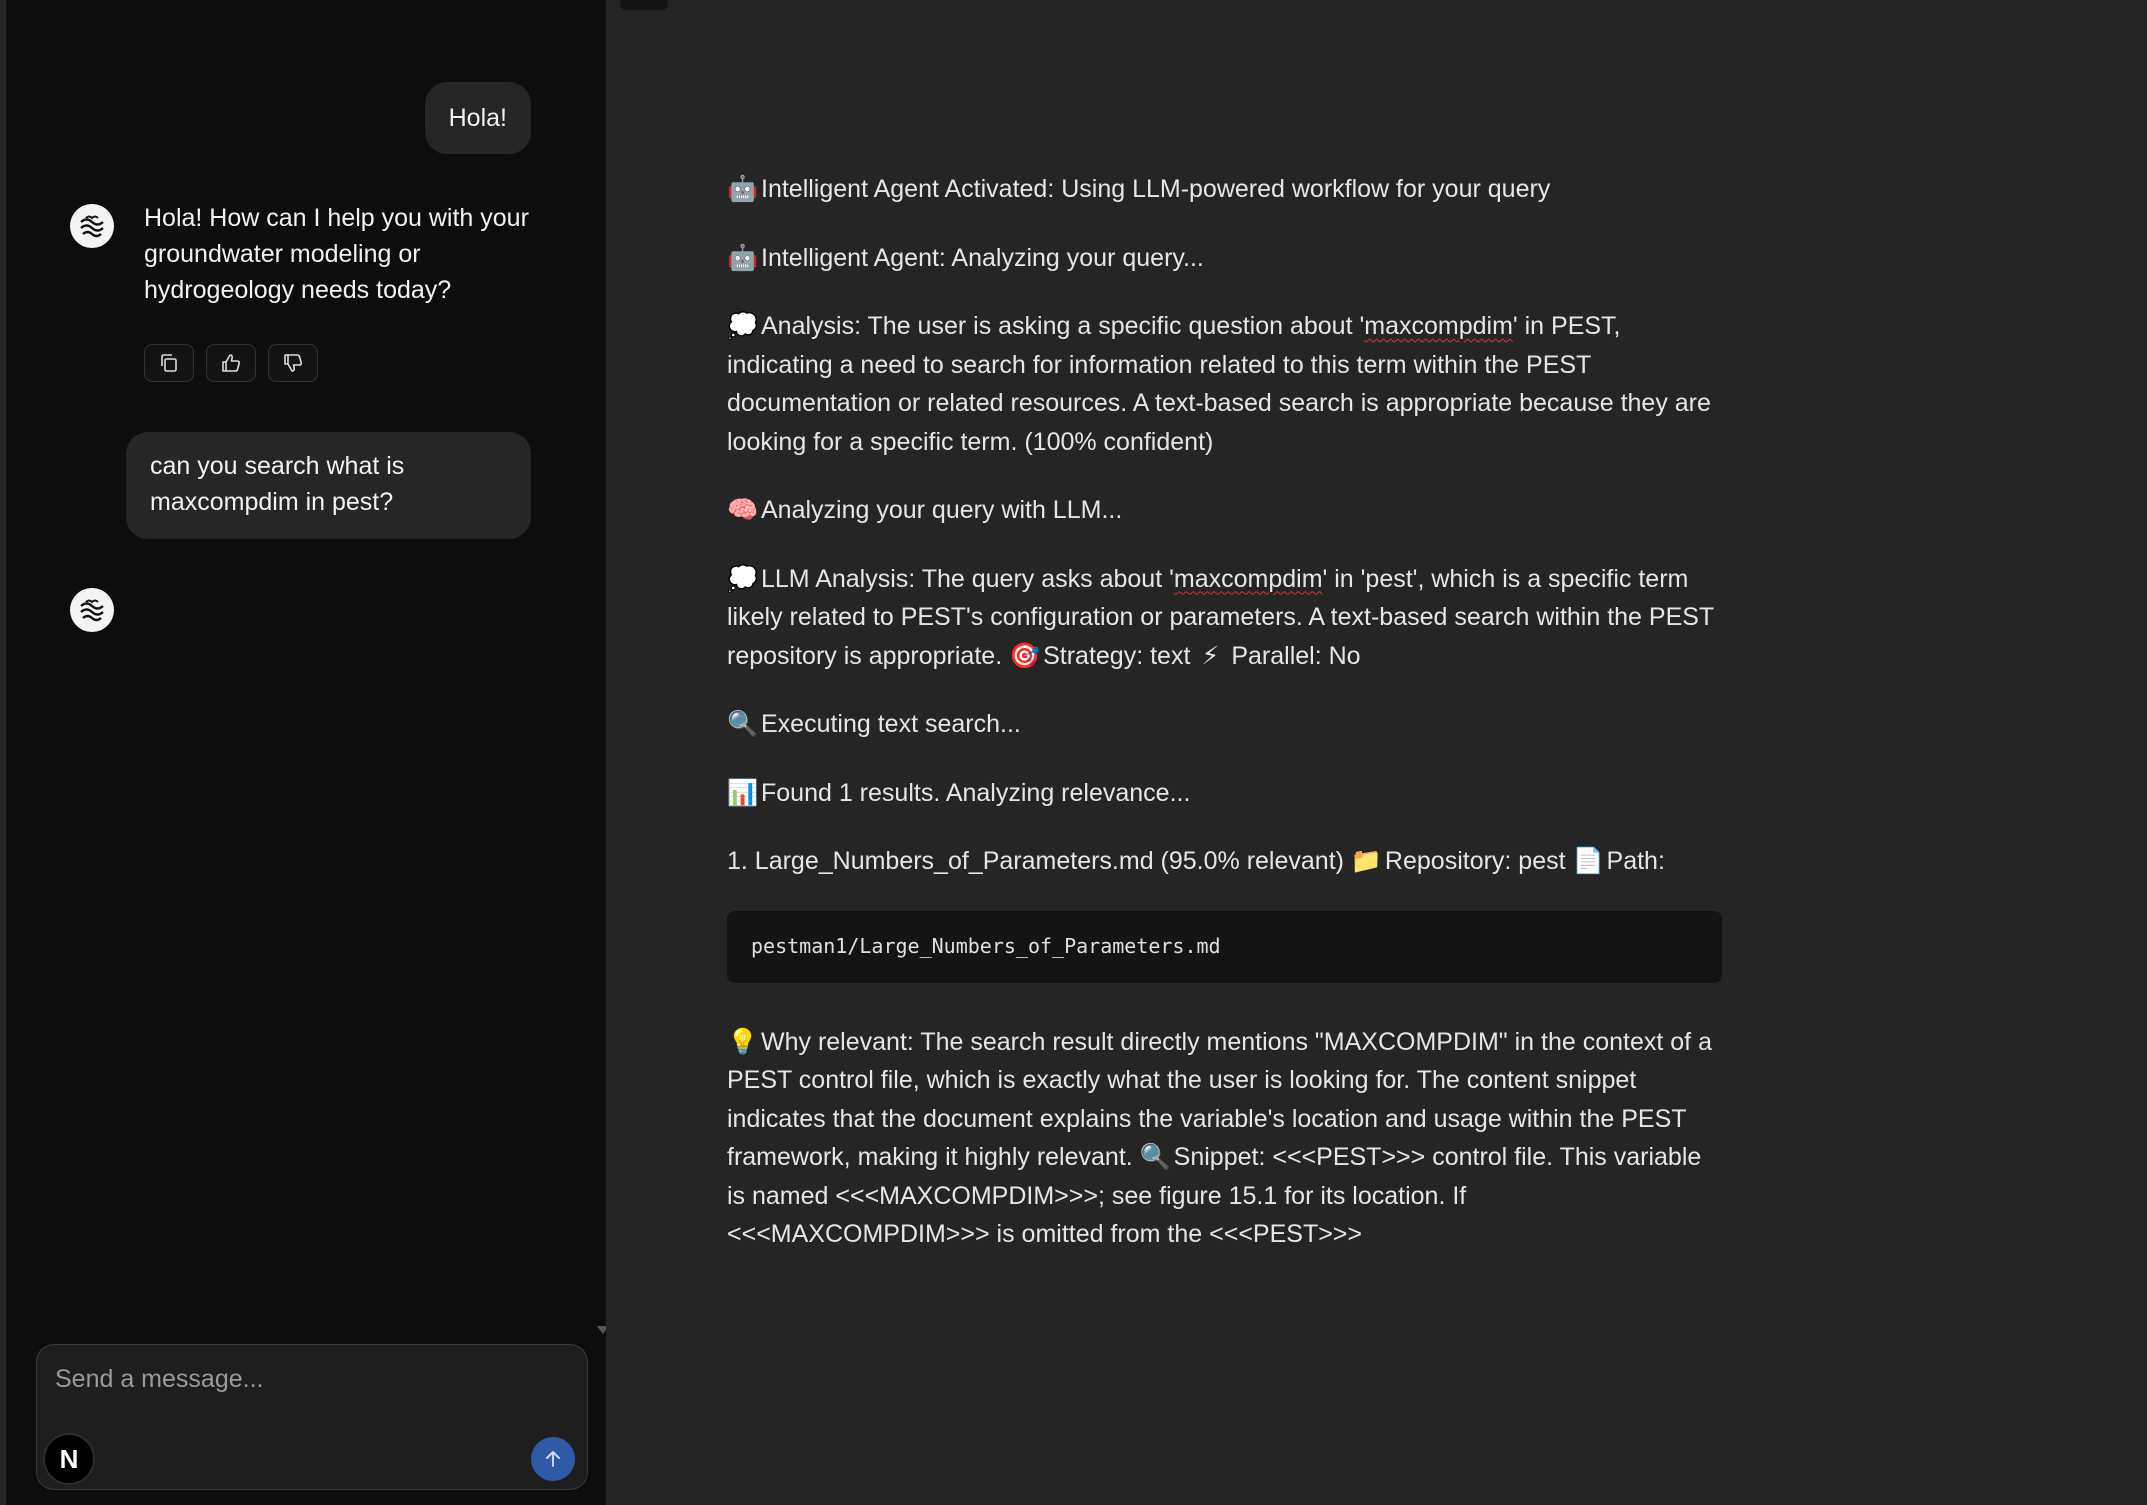 This screenshot has width=2147, height=1505. I want to click on user-message-text: Hola!, so click(477, 118).